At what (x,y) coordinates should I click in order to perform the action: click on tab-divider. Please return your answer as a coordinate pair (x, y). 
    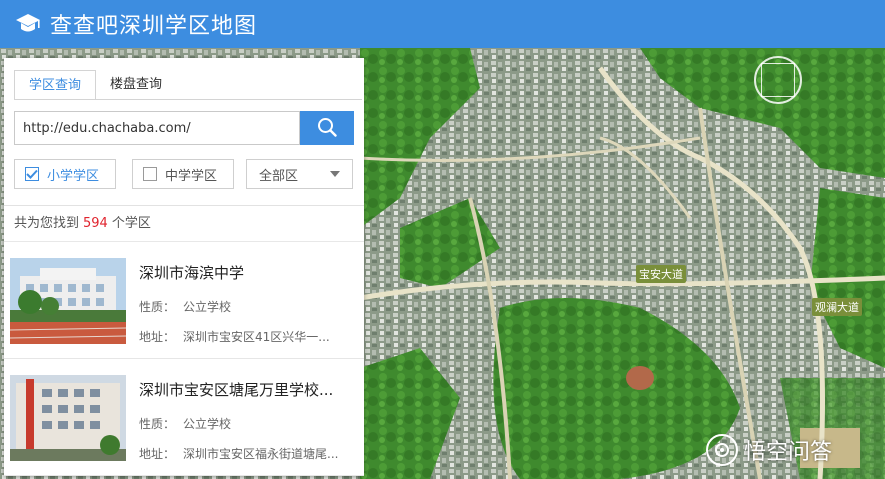
    Looking at the image, I should click on (188, 99).